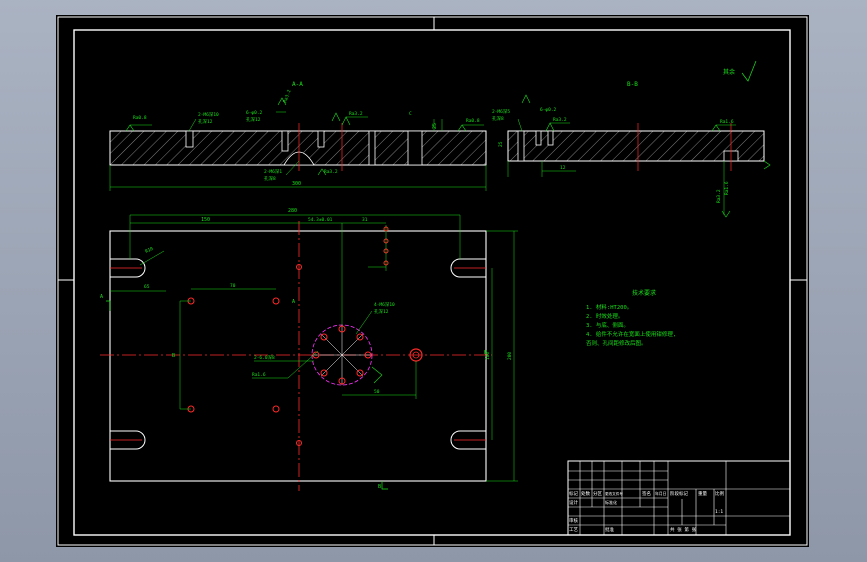 This screenshot has height=562, width=867. I want to click on aa-ra-far: Ra0.8, so click(473, 121).